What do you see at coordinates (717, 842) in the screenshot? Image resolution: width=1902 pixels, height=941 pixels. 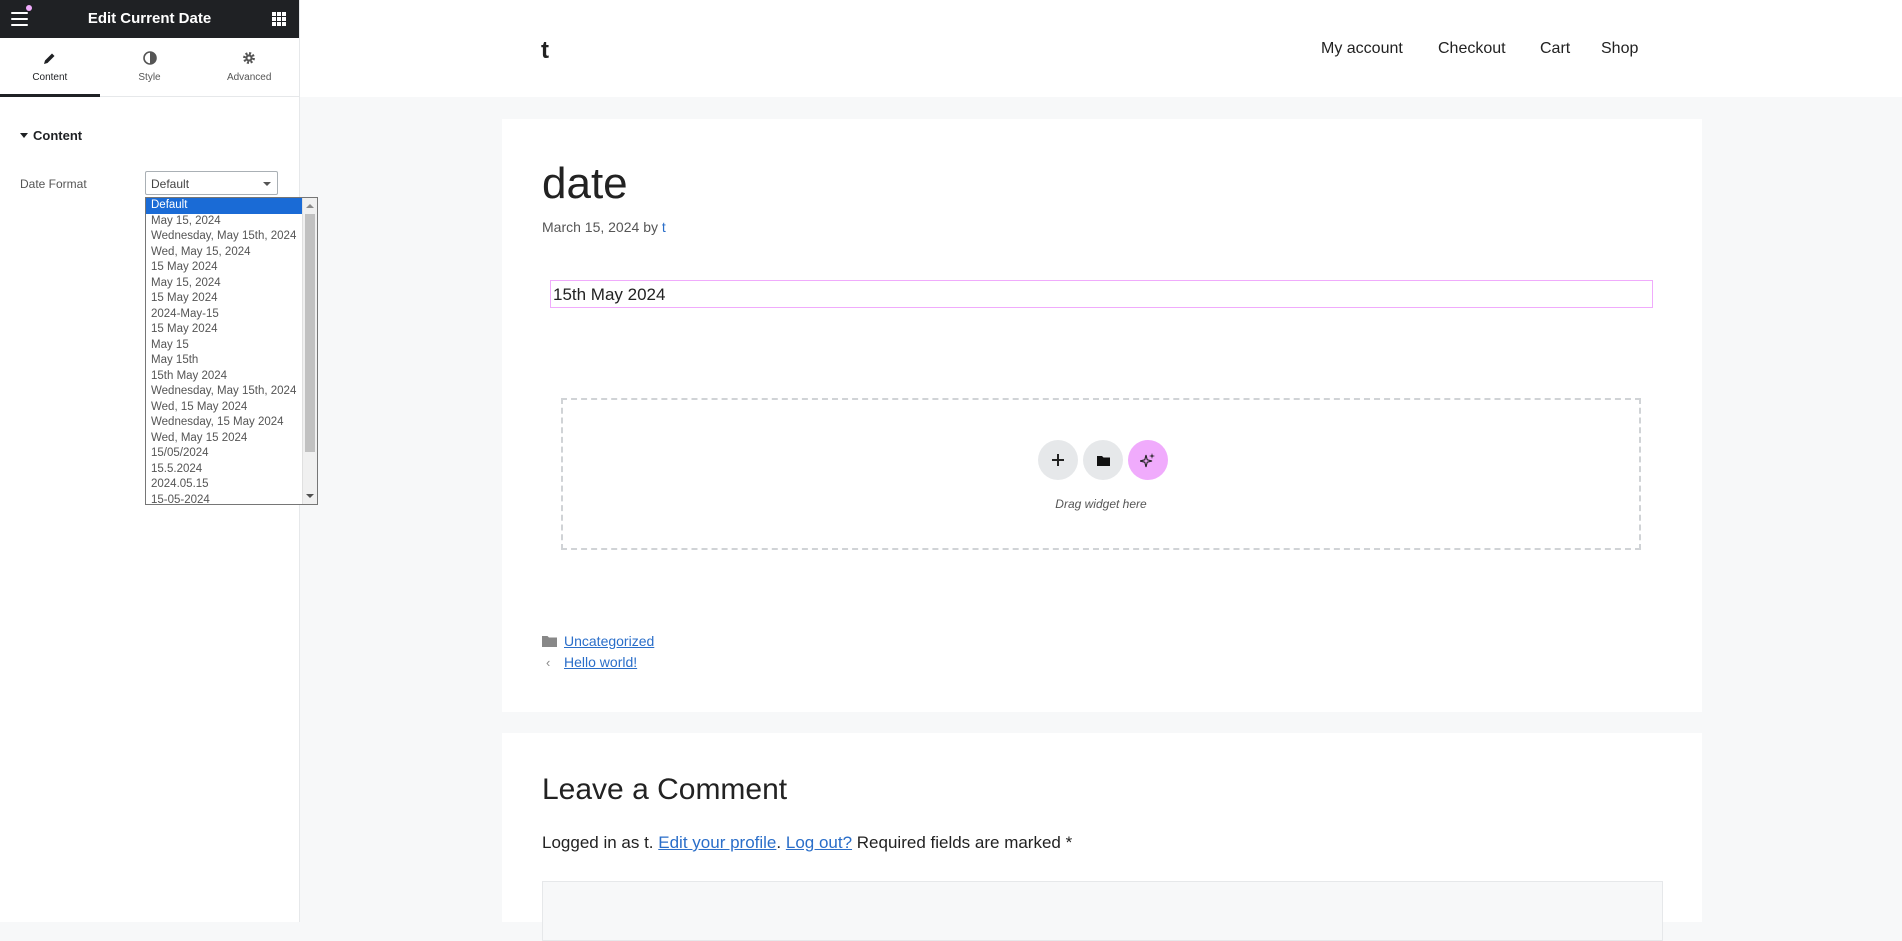 I see `edit-profile-link: Edit your profile` at bounding box center [717, 842].